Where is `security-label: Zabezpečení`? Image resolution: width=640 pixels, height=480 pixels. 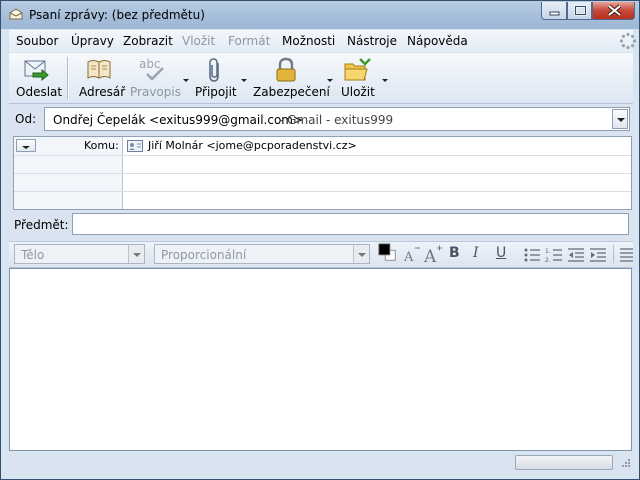
security-label: Zabezpečení is located at coordinates (291, 92).